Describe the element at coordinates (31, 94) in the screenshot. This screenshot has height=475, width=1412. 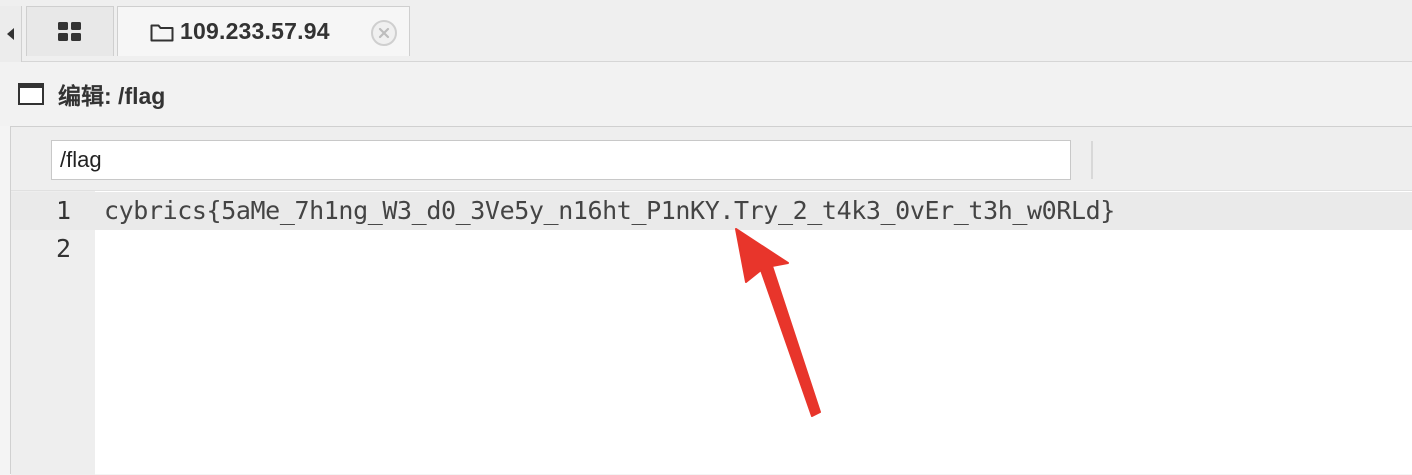
I see `window-icon` at that location.